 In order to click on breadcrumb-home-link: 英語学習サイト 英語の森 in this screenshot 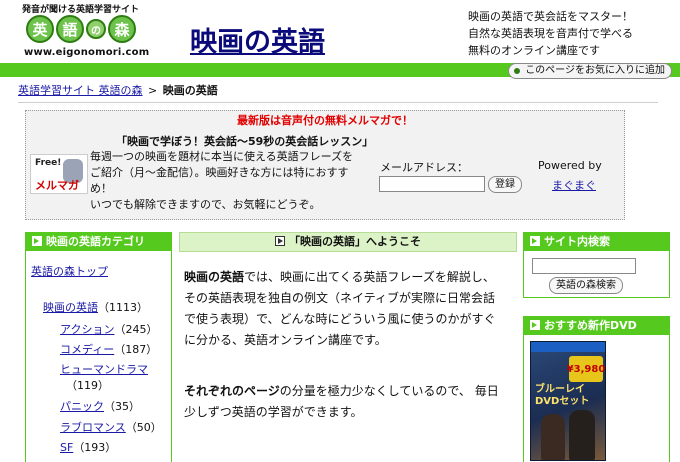, I will do `click(80, 90)`.